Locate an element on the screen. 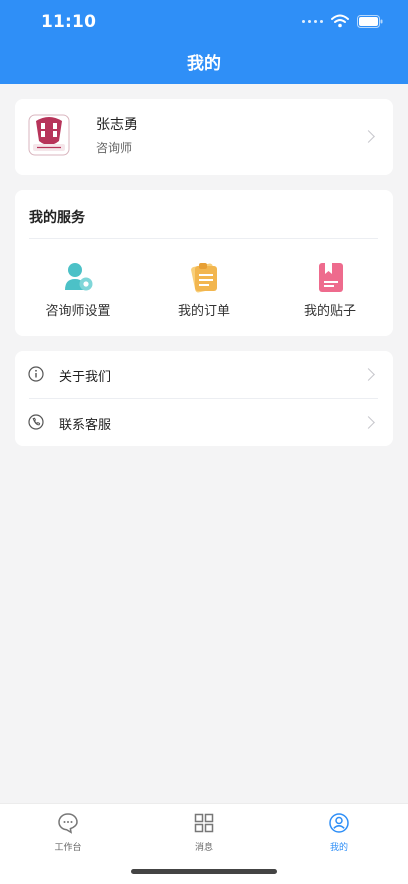 This screenshot has width=408, height=884. service-my-posts: 我的贴子 is located at coordinates (330, 289).